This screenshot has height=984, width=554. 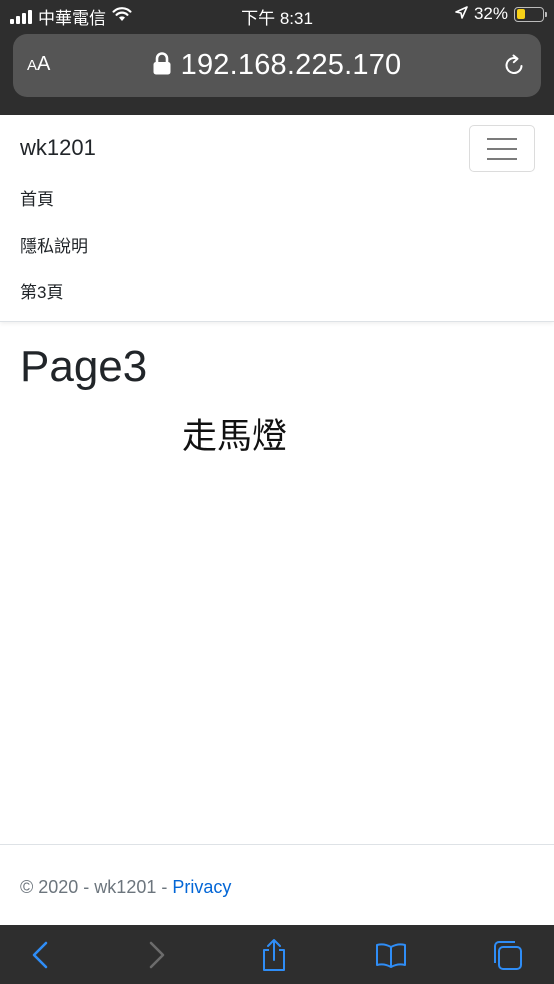 I want to click on marquee-text: 走馬燈, so click(x=235, y=436).